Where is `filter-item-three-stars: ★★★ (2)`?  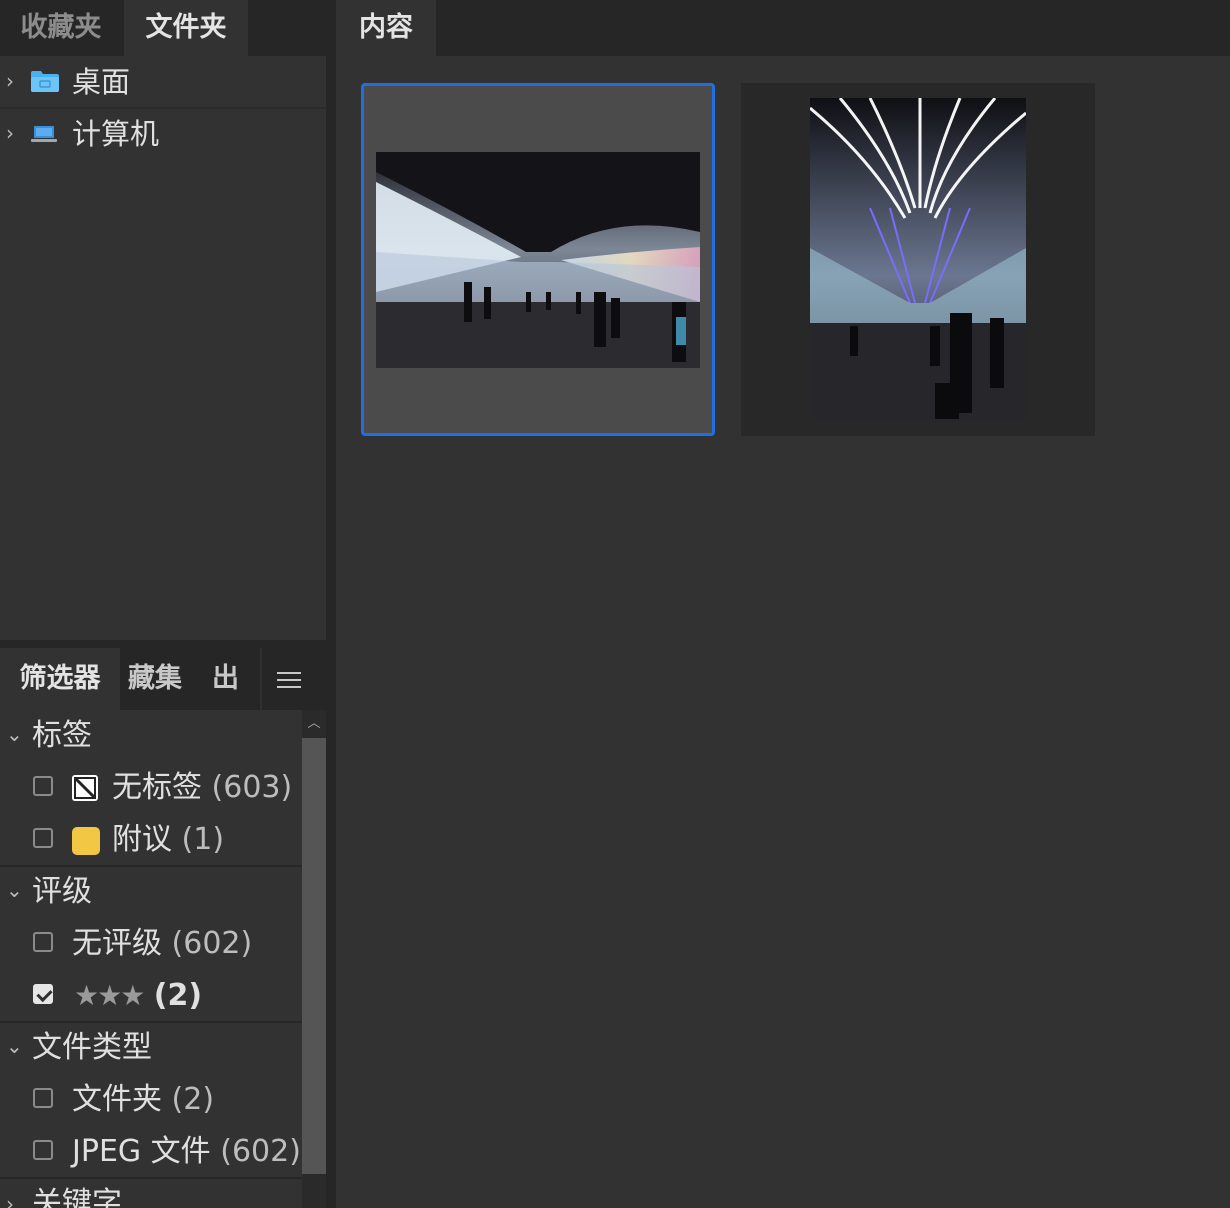
filter-item-three-stars: ★★★ (2) is located at coordinates (151, 996).